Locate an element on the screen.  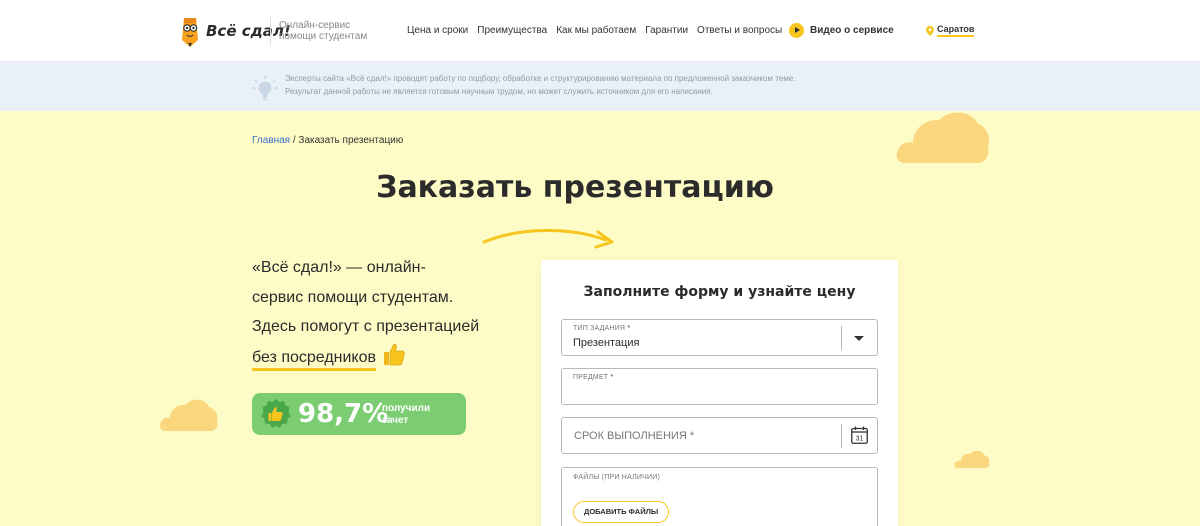
intro-line-4-wrap: без посредников is located at coordinates (387, 357).